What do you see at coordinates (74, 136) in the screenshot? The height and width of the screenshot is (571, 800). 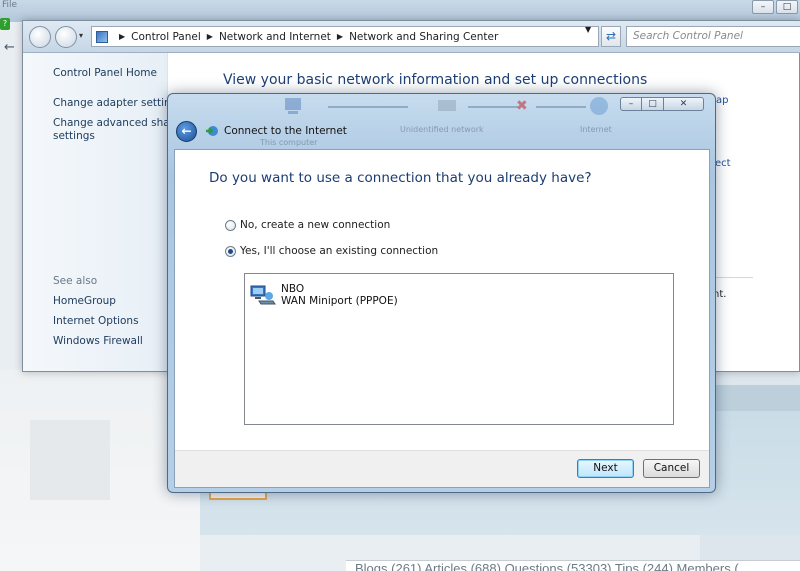 I see `sidebar-item-change-advanced-line2: settings` at bounding box center [74, 136].